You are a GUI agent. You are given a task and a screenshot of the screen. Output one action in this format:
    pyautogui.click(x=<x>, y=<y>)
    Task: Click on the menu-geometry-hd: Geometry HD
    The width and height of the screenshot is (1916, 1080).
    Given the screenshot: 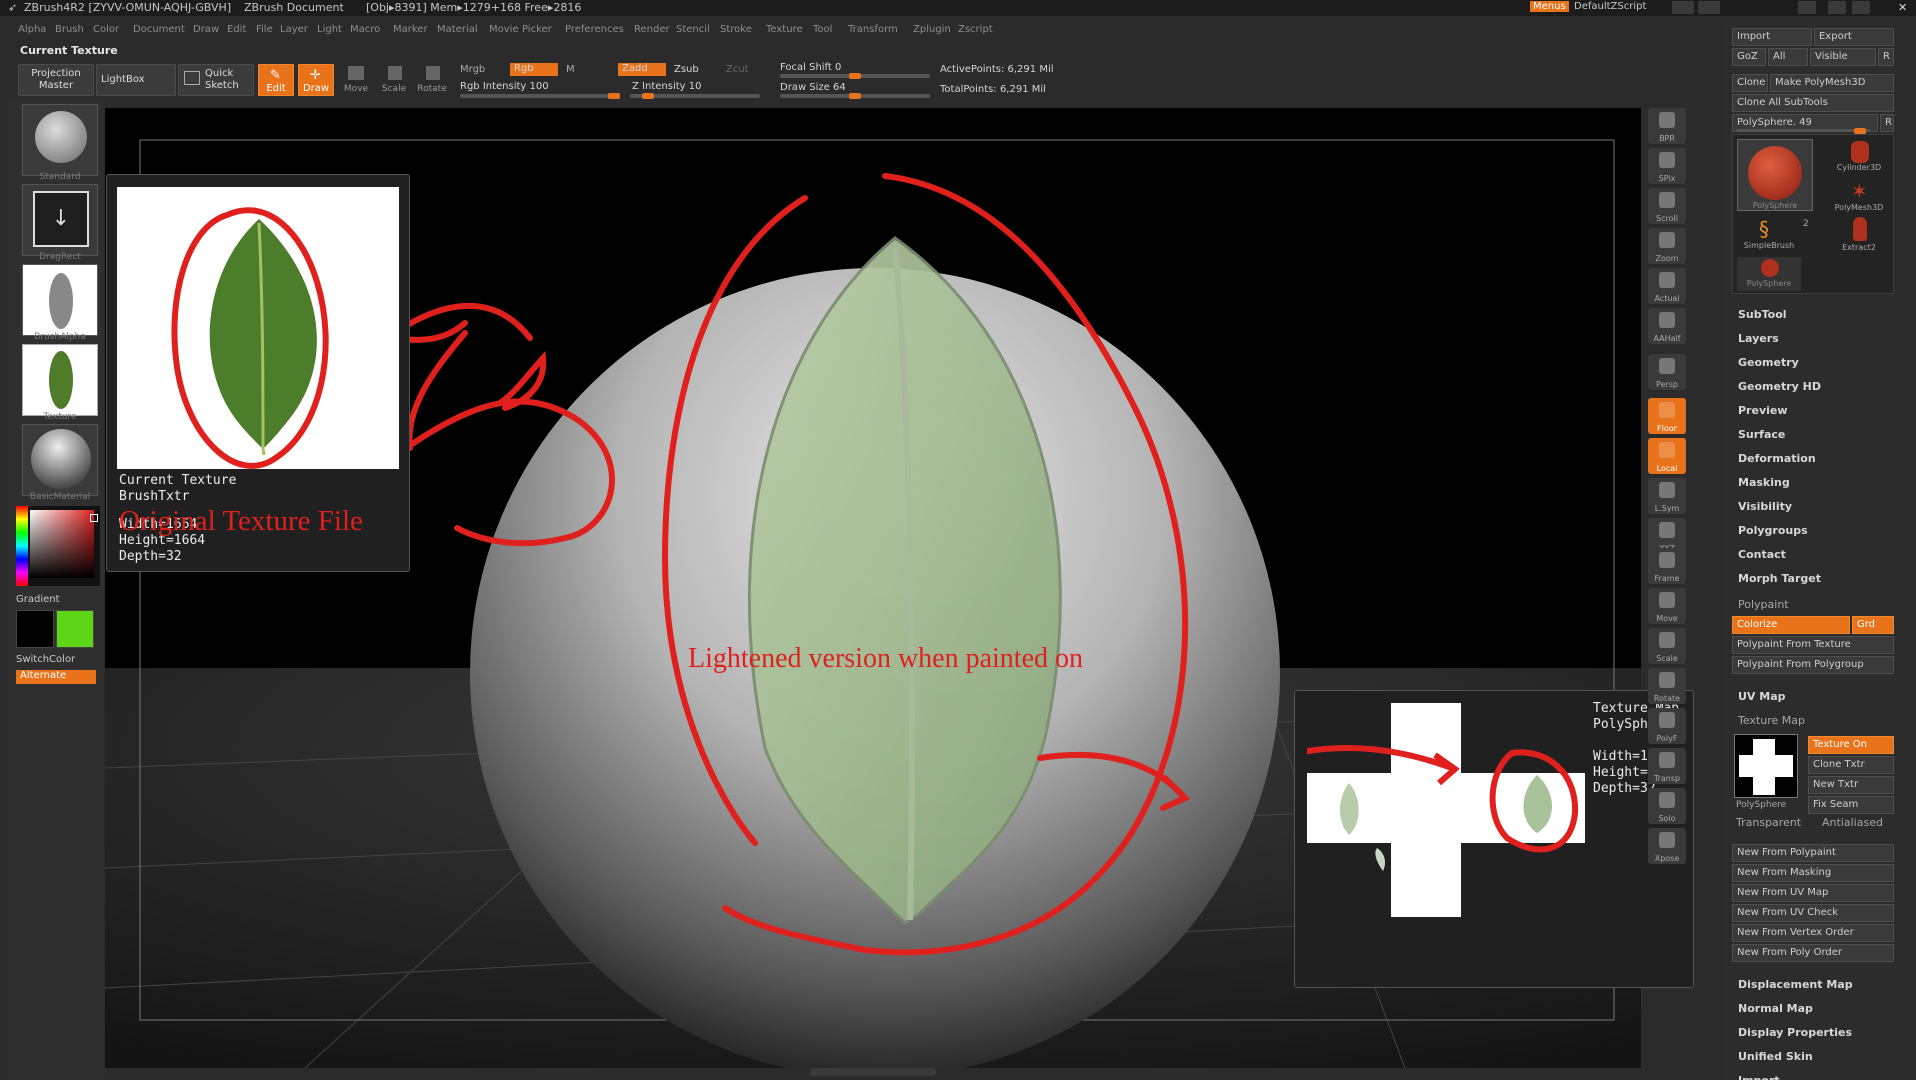 What is the action you would take?
    pyautogui.click(x=1779, y=386)
    